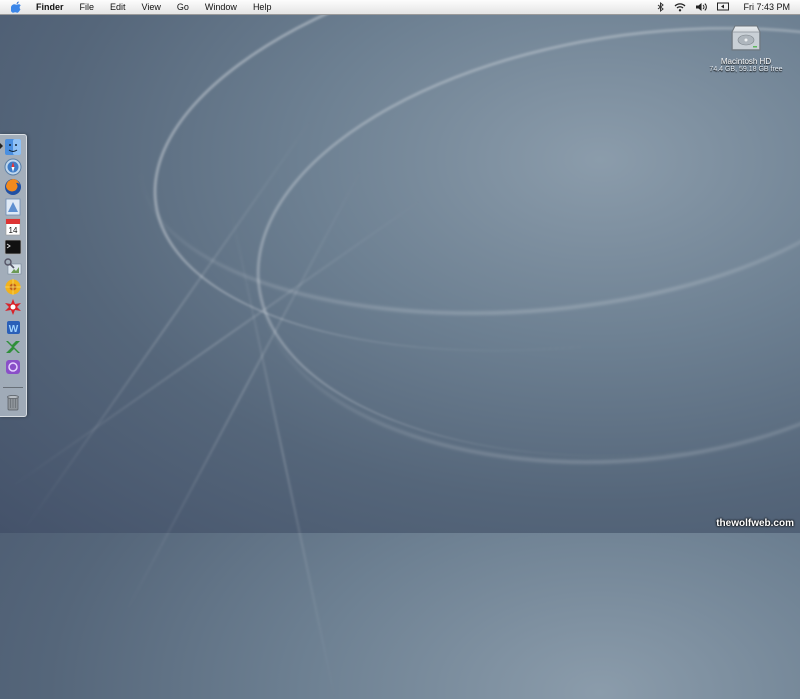 The width and height of the screenshot is (800, 699). What do you see at coordinates (221, 7) in the screenshot?
I see `menu-window: Window` at bounding box center [221, 7].